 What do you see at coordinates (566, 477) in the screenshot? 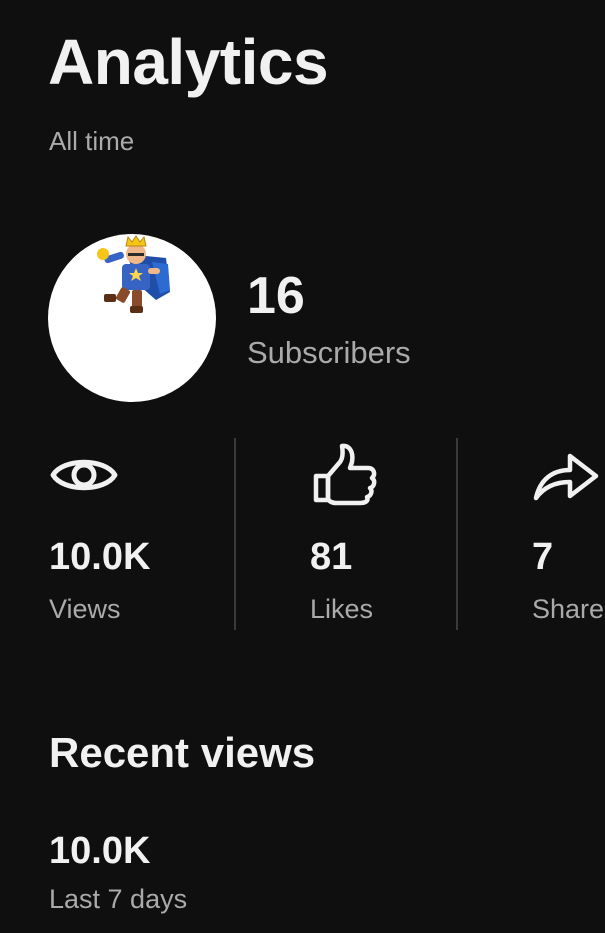
I see `share-icon` at bounding box center [566, 477].